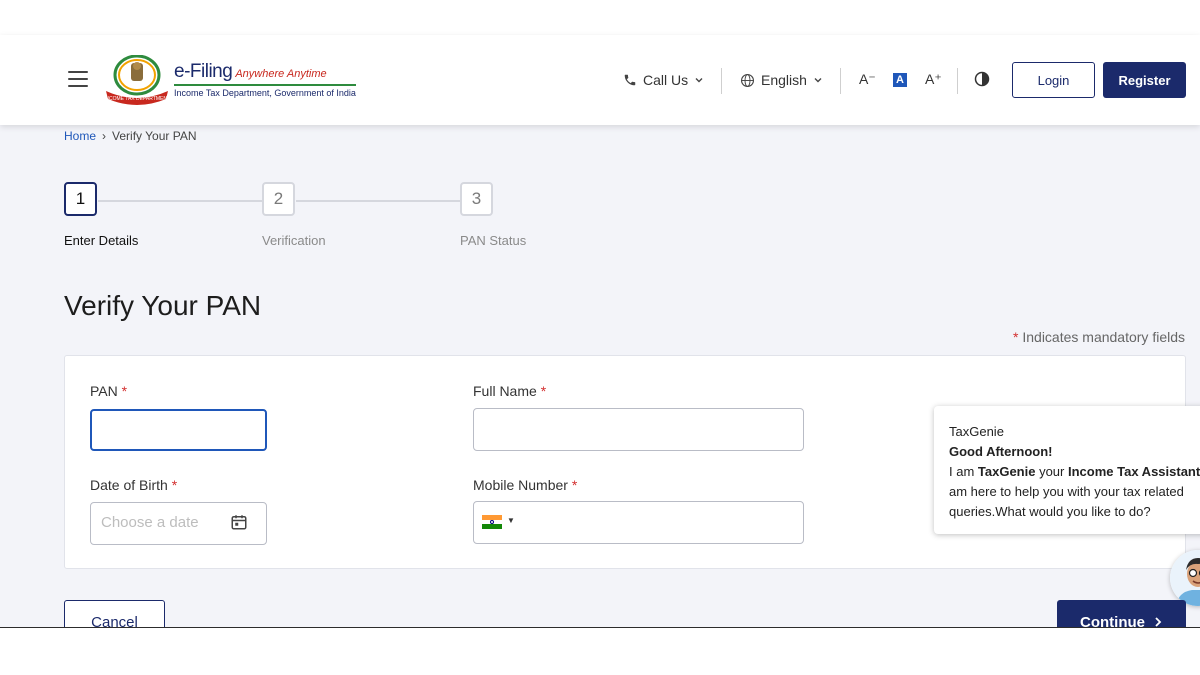 Image resolution: width=1200 pixels, height=675 pixels. Describe the element at coordinates (600, 17) in the screenshot. I see `top-strip` at that location.